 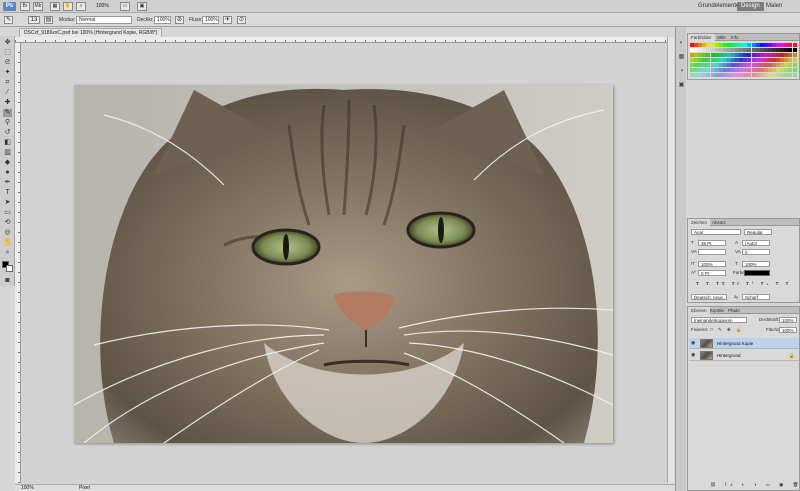 What do you see at coordinates (681, 57) in the screenshot?
I see `swatches-panel-icon: ▦` at bounding box center [681, 57].